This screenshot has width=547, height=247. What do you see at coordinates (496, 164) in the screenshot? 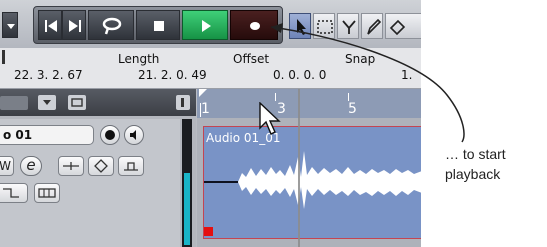
I see `callout-text: … to start playback` at bounding box center [496, 164].